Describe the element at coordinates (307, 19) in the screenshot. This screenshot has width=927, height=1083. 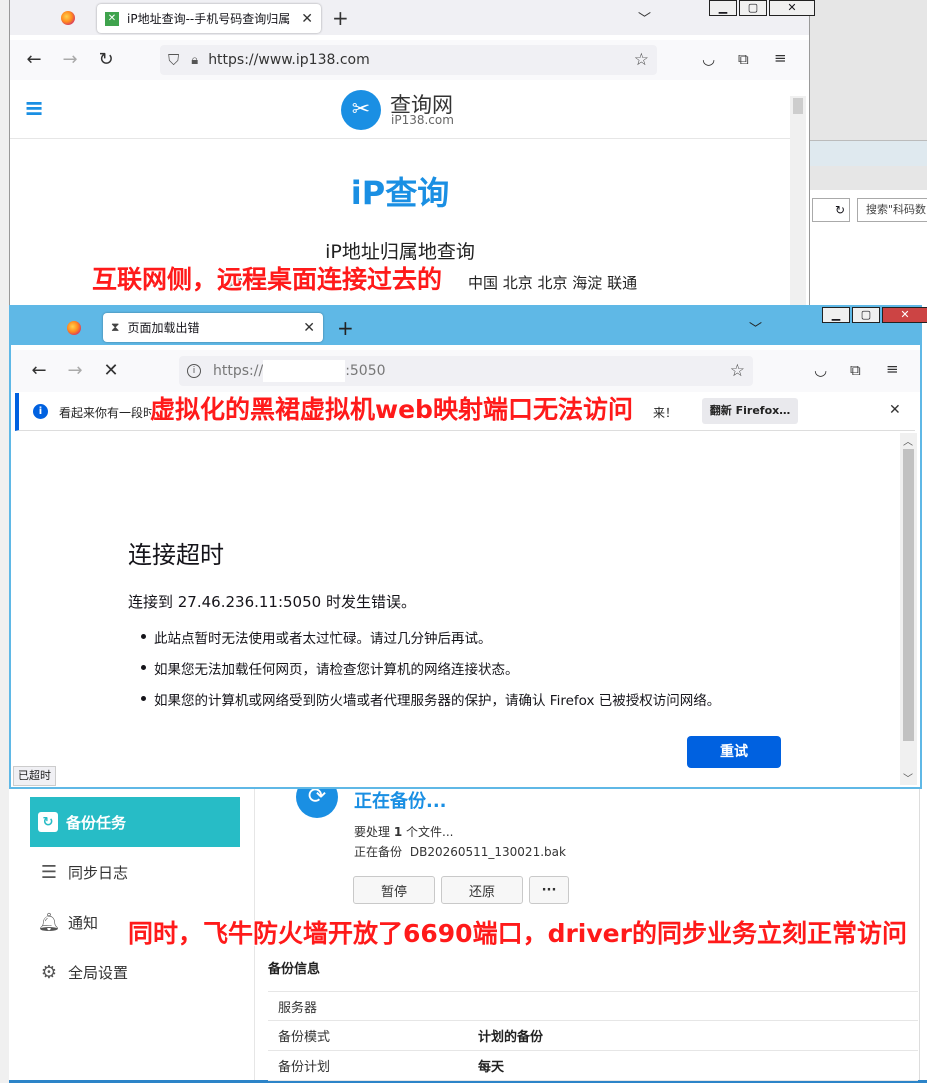
I see `back-tab-close-icon: ✕` at that location.